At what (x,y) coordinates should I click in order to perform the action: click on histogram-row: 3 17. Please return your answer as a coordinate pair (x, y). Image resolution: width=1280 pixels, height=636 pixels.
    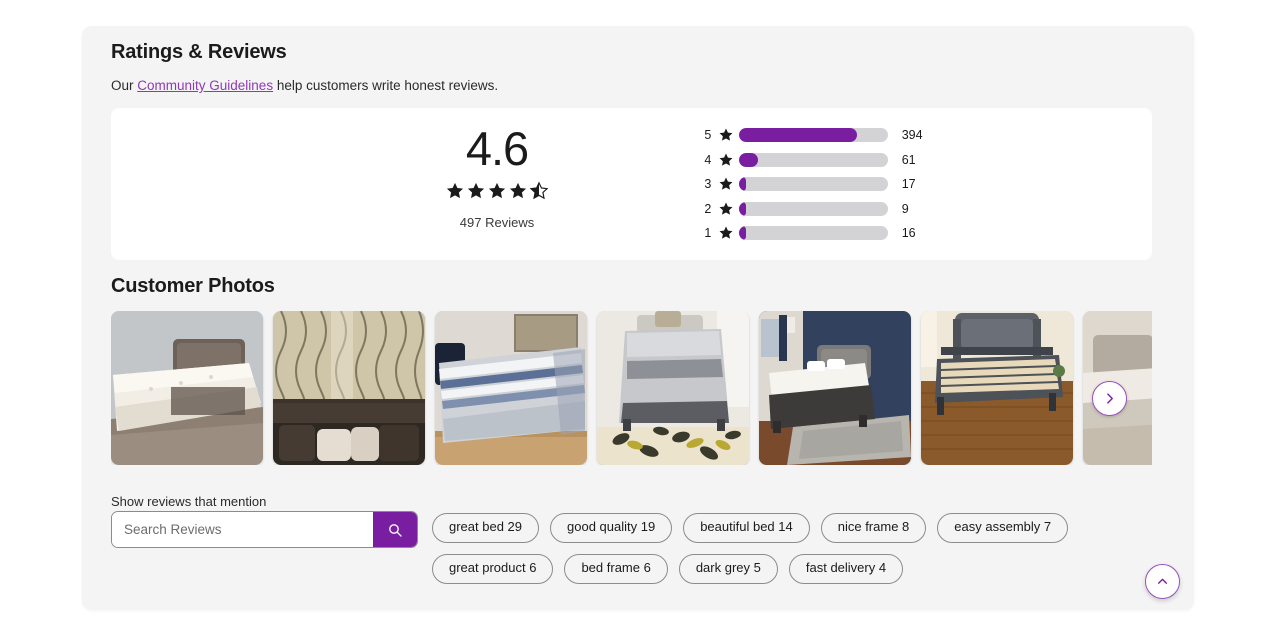
    Looking at the image, I should click on (821, 184).